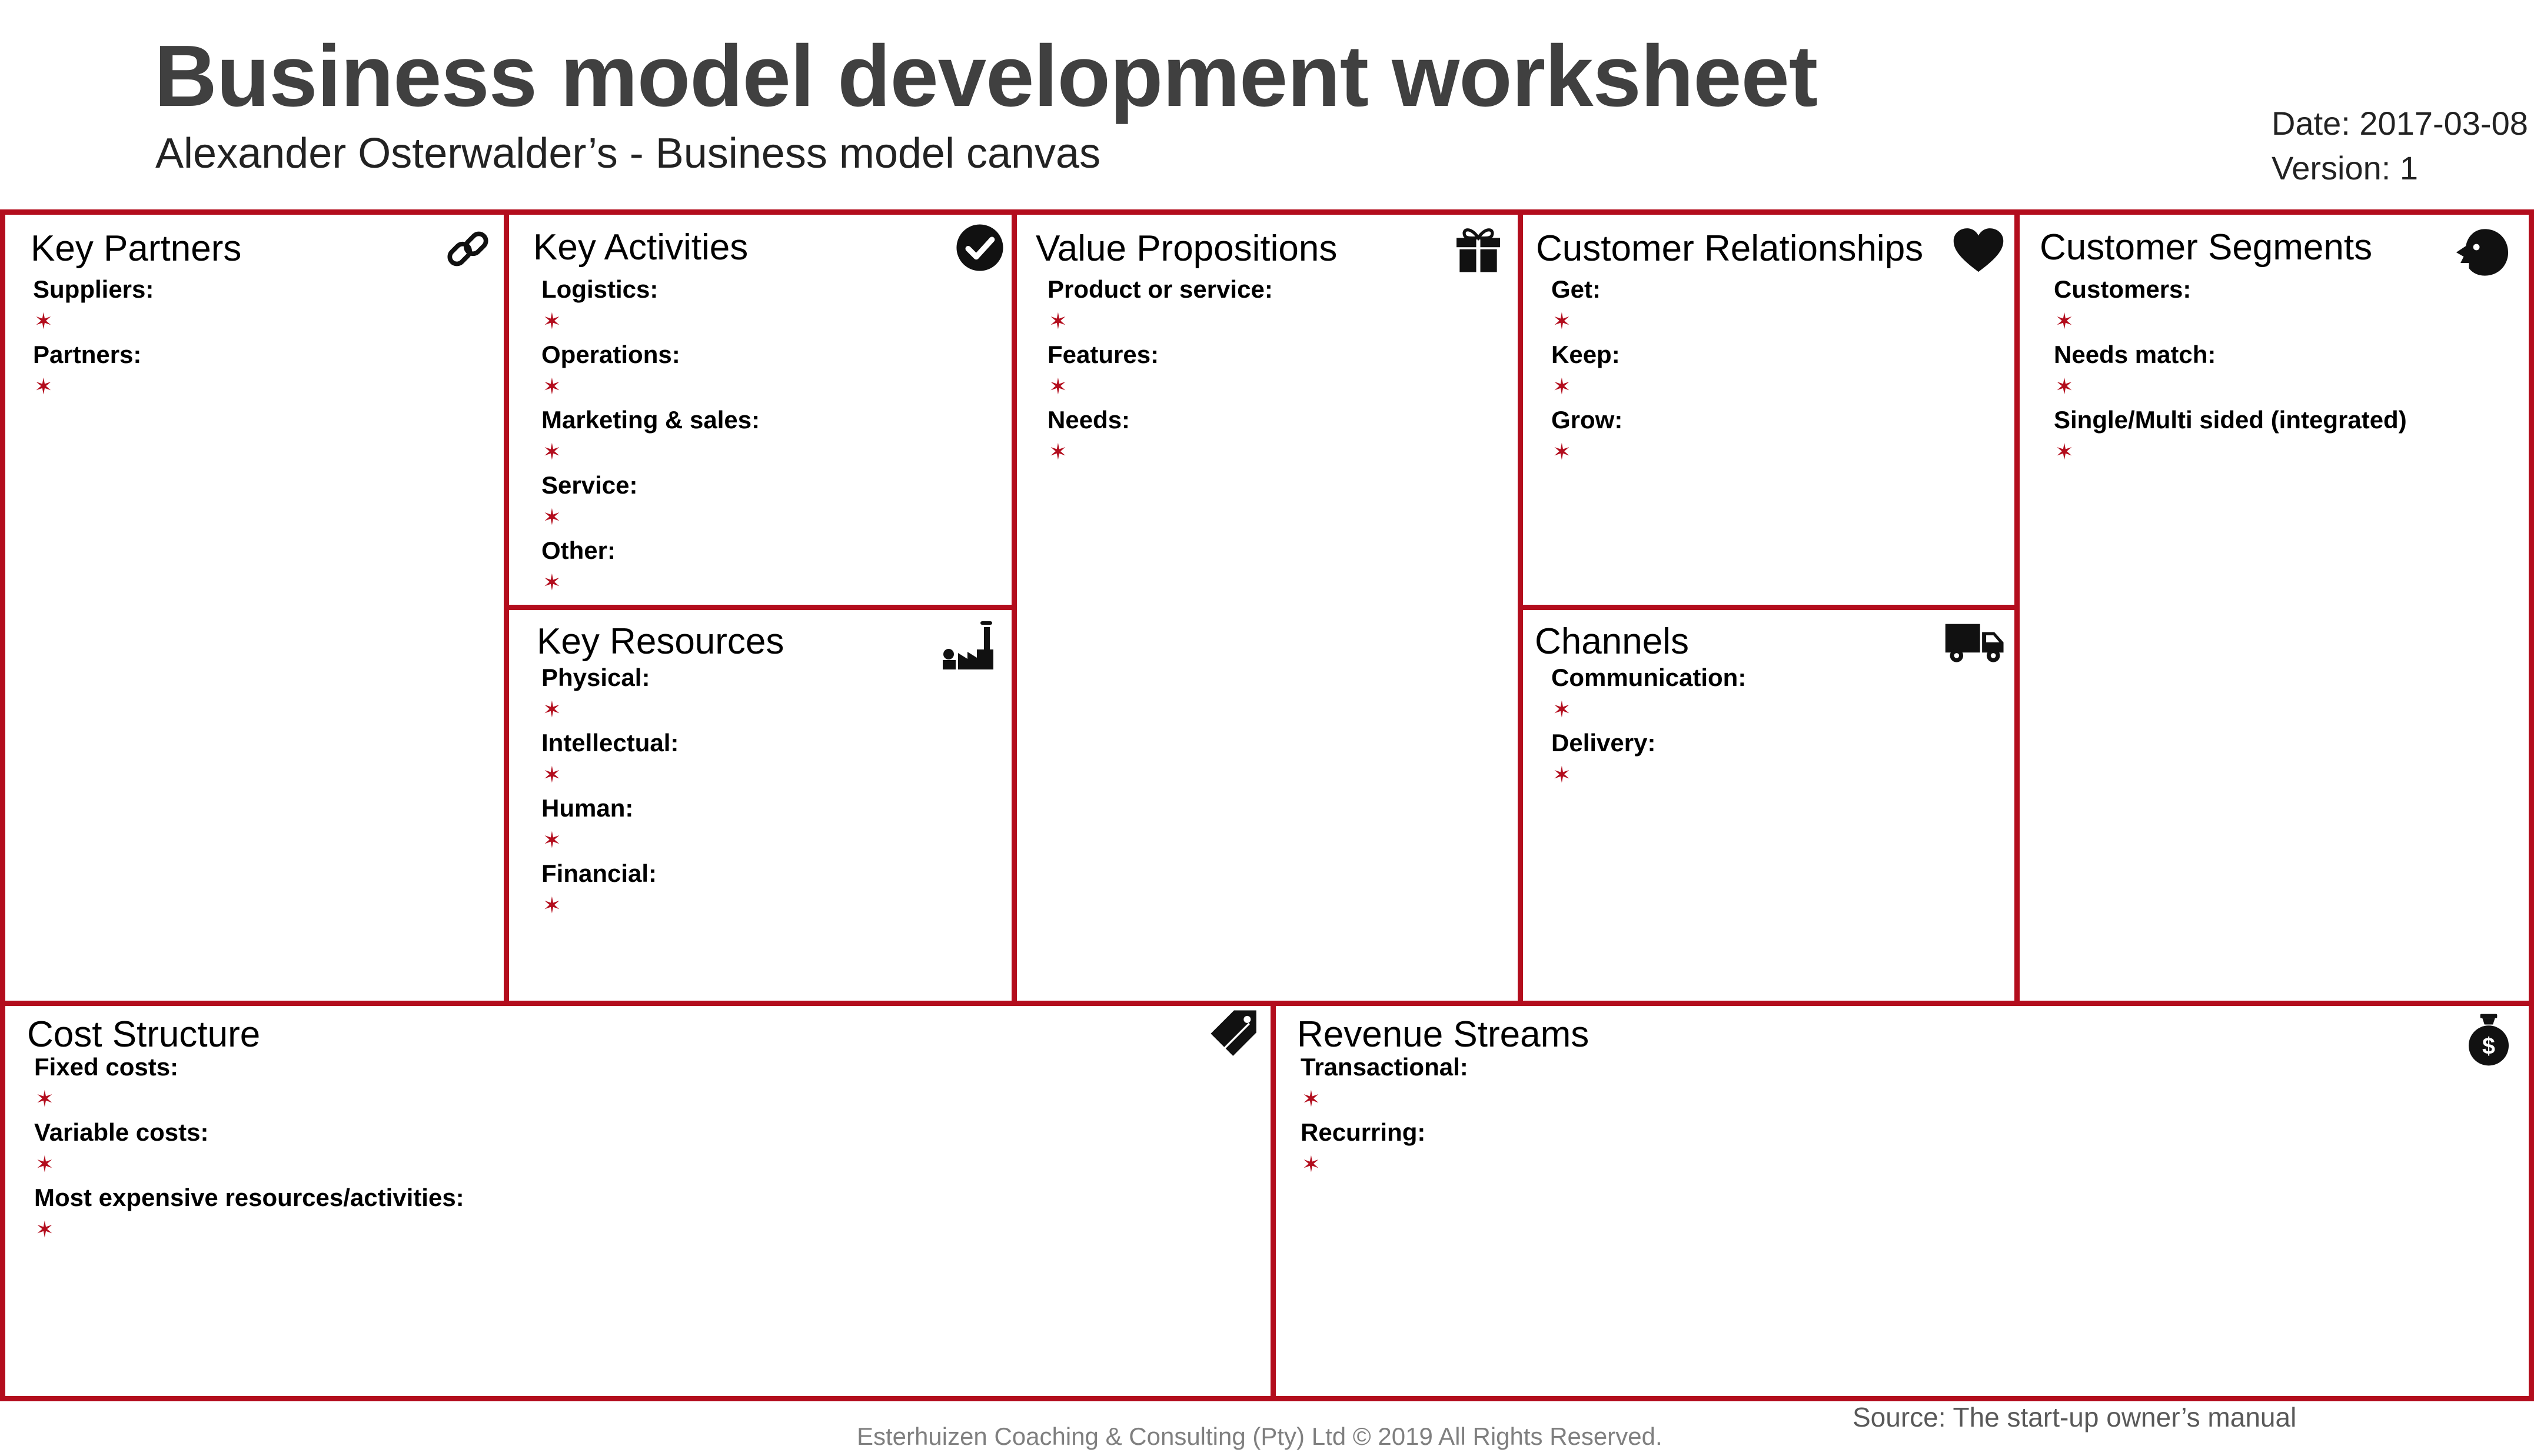  What do you see at coordinates (121, 1132) in the screenshot?
I see `field-label: Variable costs:` at bounding box center [121, 1132].